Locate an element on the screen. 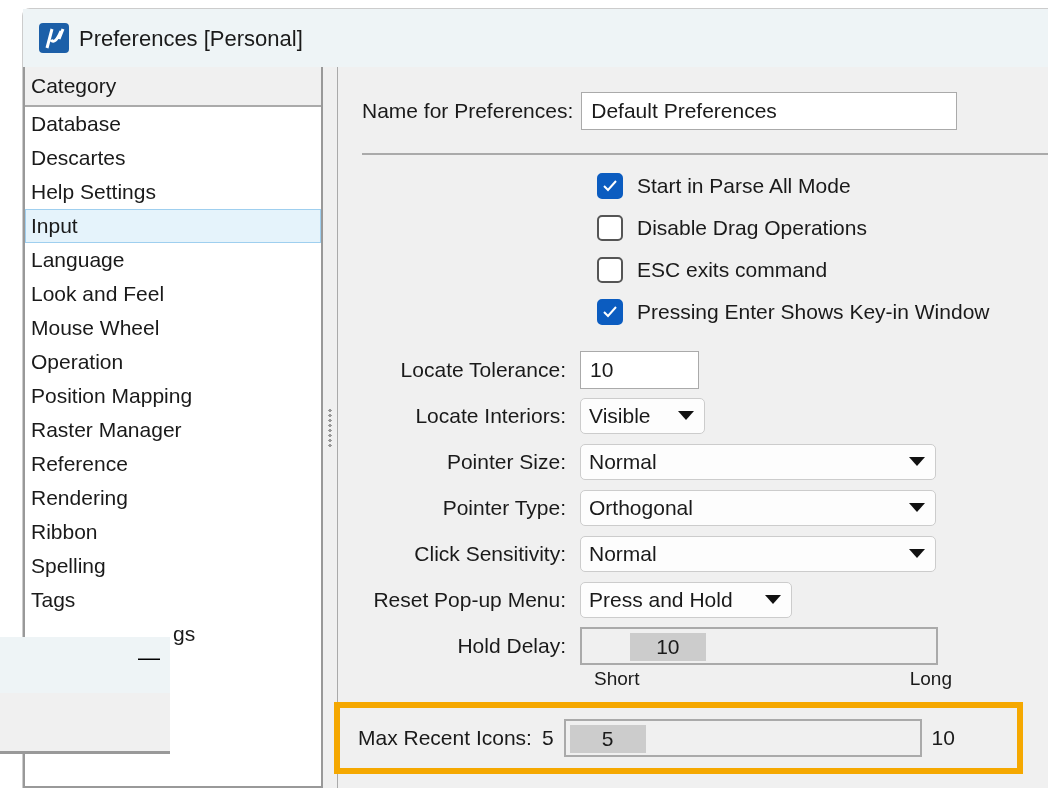 The image size is (1048, 788). slider-track: 10 is located at coordinates (759, 646).